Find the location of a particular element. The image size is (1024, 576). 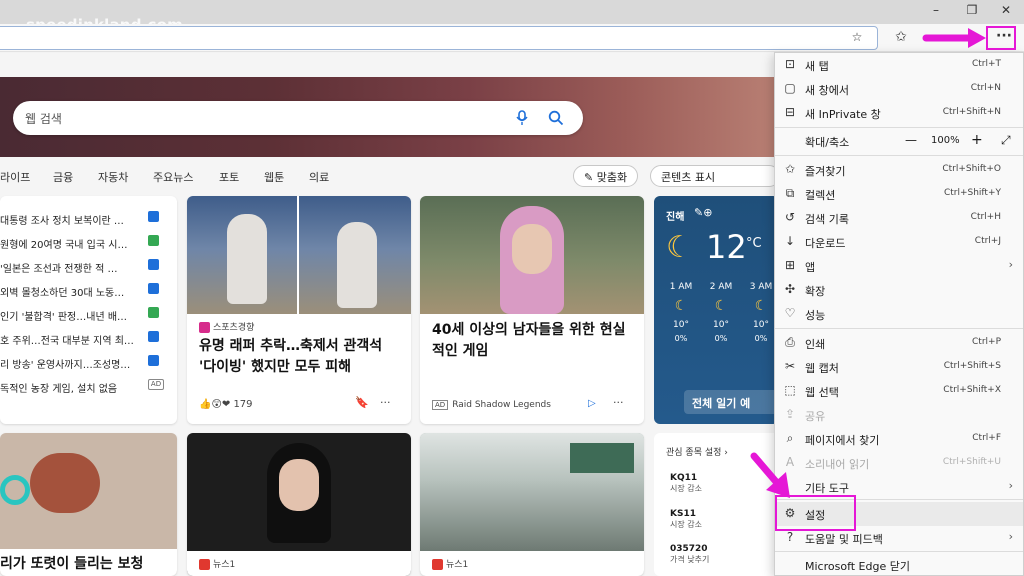

zoom-in-button: + is located at coordinates (977, 140).